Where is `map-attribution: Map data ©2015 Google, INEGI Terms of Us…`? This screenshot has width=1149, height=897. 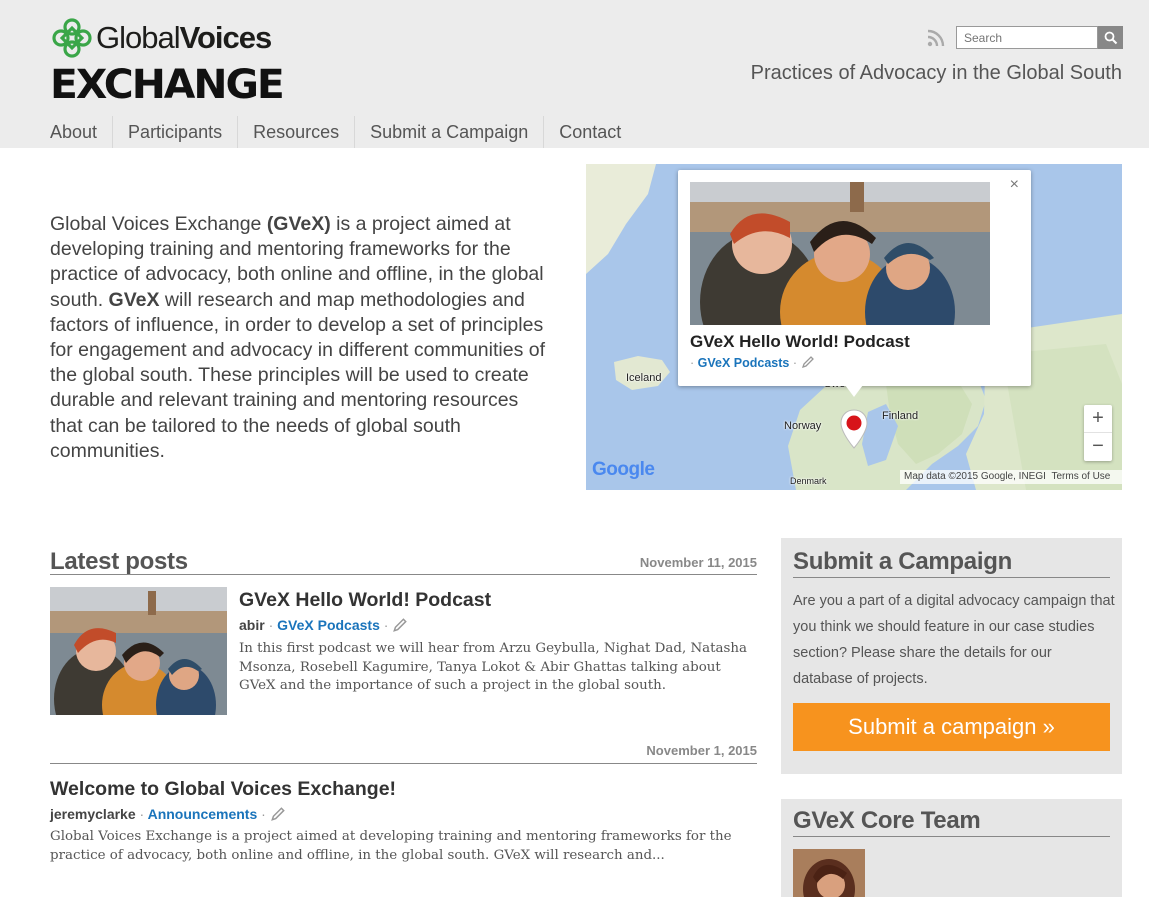 map-attribution: Map data ©2015 Google, INEGI Terms of Us… is located at coordinates (1011, 477).